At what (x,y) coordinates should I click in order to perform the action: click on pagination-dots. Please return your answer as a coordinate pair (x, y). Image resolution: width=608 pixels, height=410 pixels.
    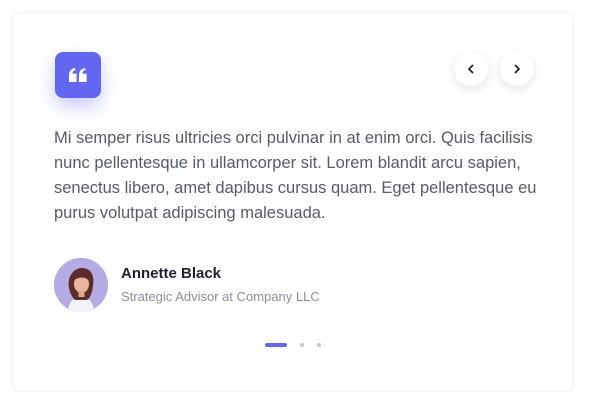
    Looking at the image, I should click on (293, 345).